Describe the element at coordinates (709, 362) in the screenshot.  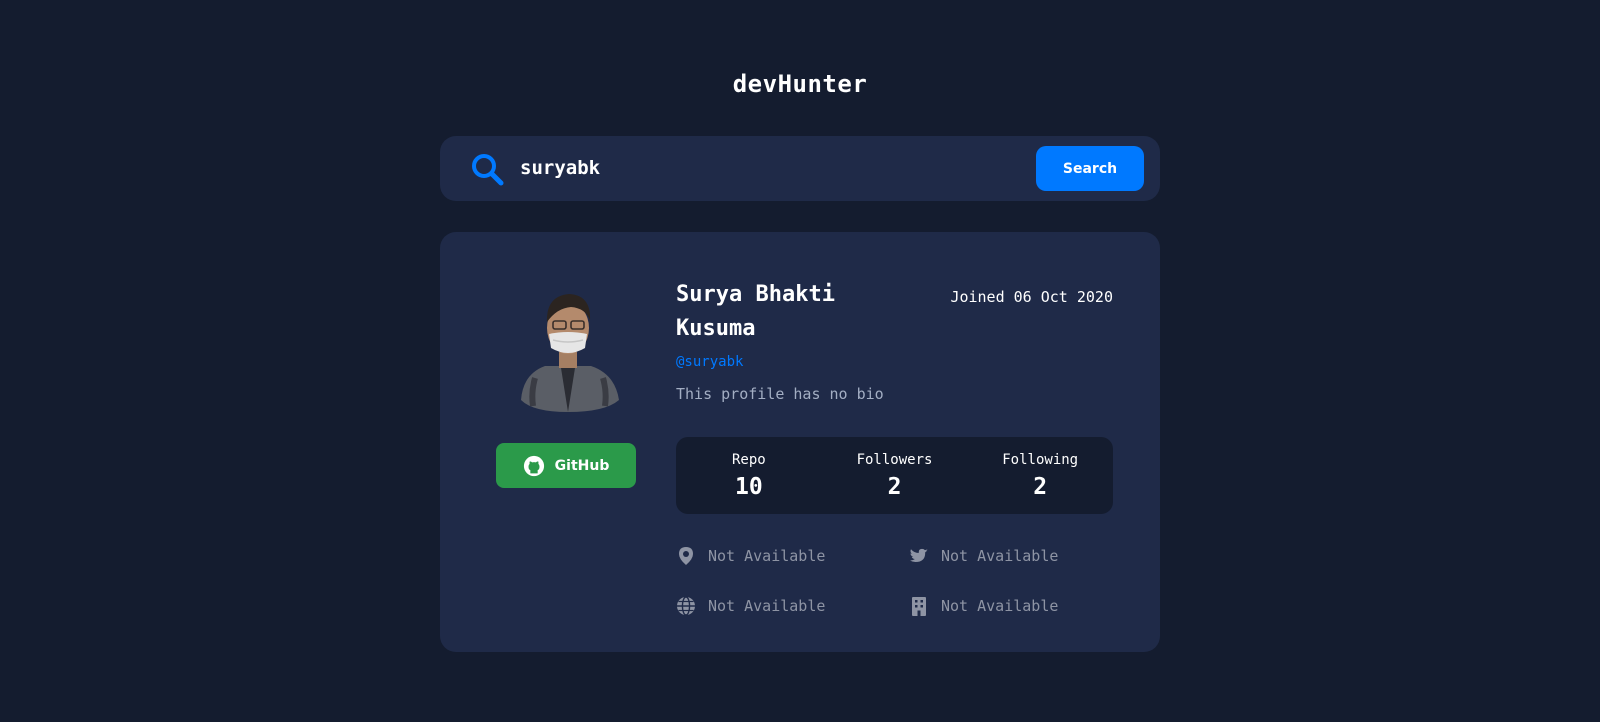
I see `profile-username-link: @suryabk` at that location.